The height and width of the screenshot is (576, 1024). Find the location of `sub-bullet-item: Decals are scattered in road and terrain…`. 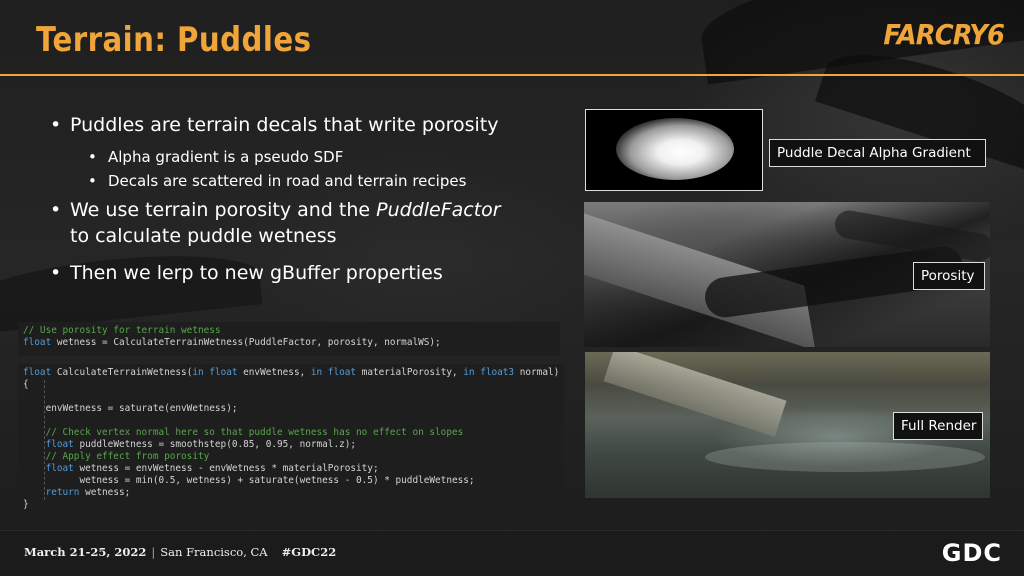

sub-bullet-item: Decals are scattered in road and terrain… is located at coordinates (310, 181).